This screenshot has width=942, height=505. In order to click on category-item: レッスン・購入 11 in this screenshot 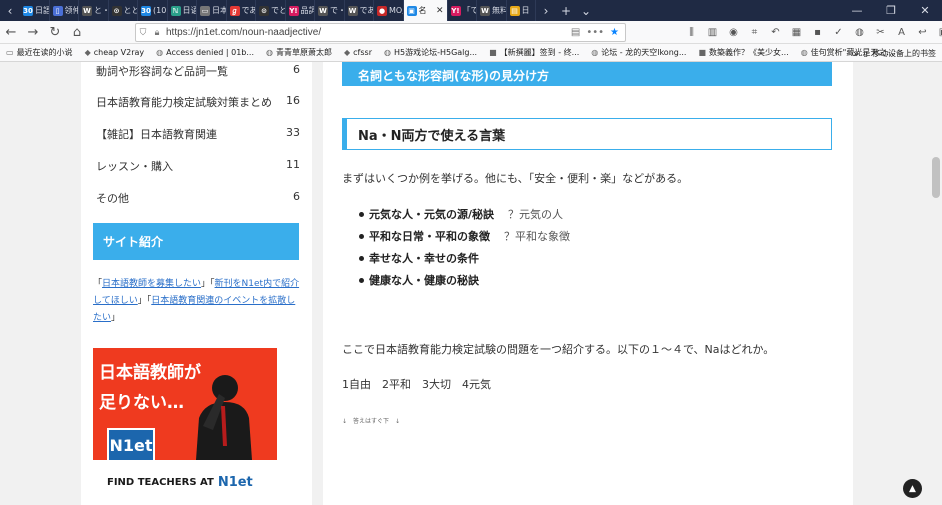, I will do `click(198, 166)`.